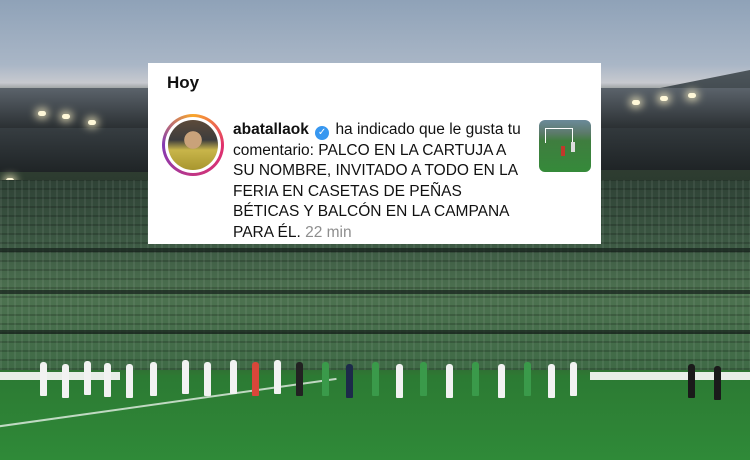  Describe the element at coordinates (322, 133) in the screenshot. I see `verified-badge-icon: ✓` at that location.